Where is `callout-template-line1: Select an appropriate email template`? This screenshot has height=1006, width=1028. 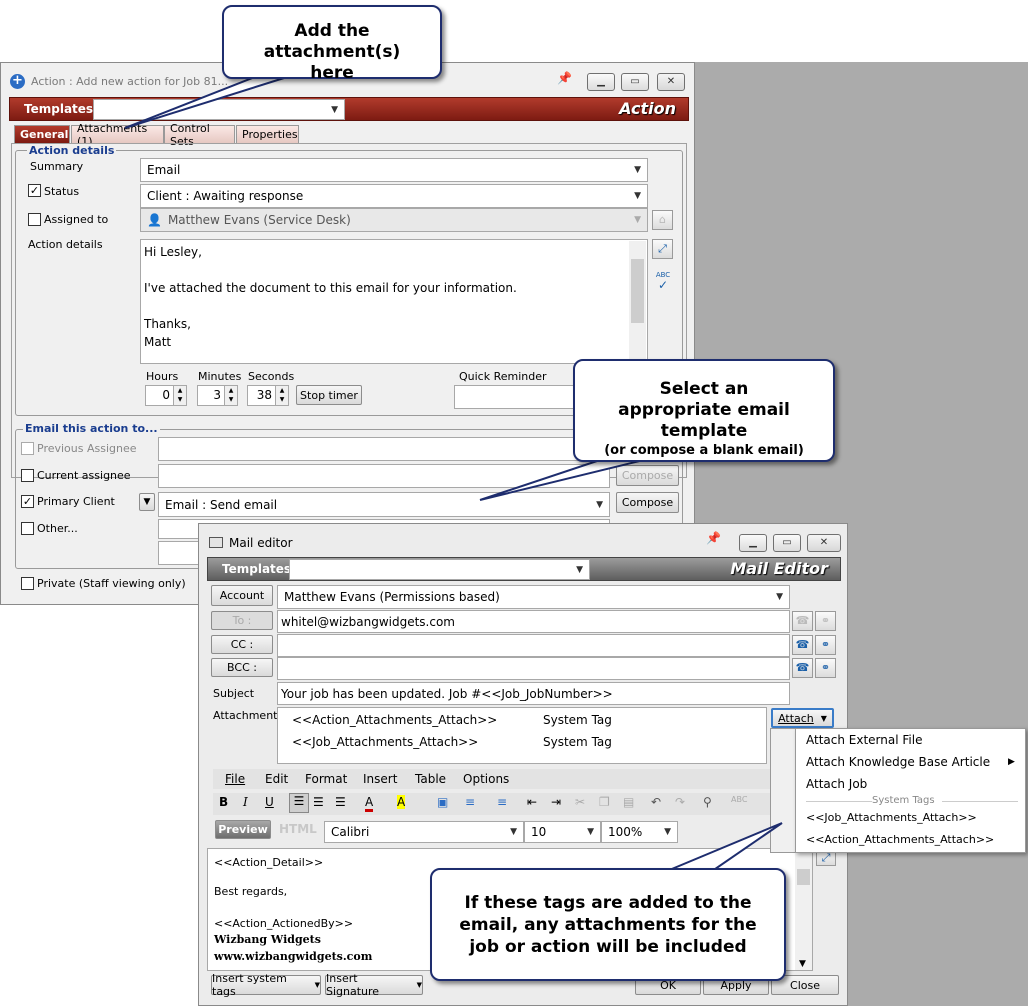
callout-template-line1: Select an appropriate email template is located at coordinates (704, 410).